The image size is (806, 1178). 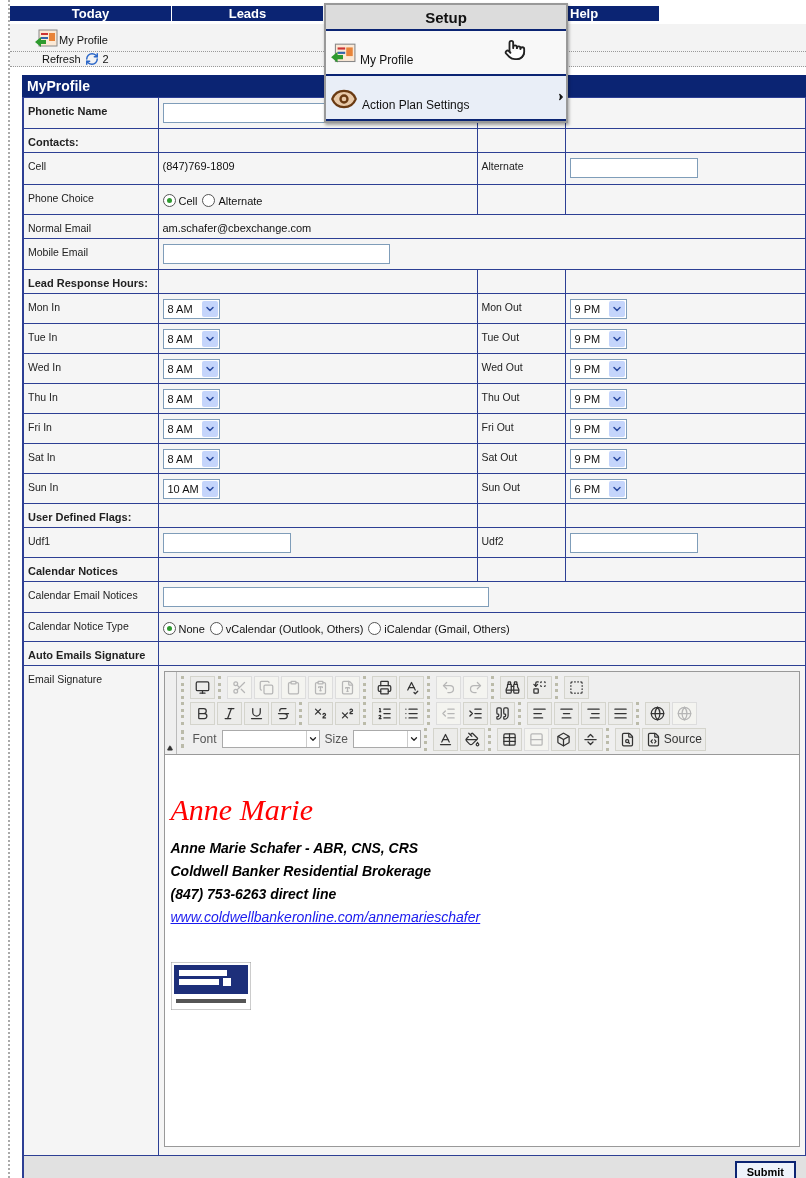 I want to click on field-label: Wed Out, so click(x=502, y=366).